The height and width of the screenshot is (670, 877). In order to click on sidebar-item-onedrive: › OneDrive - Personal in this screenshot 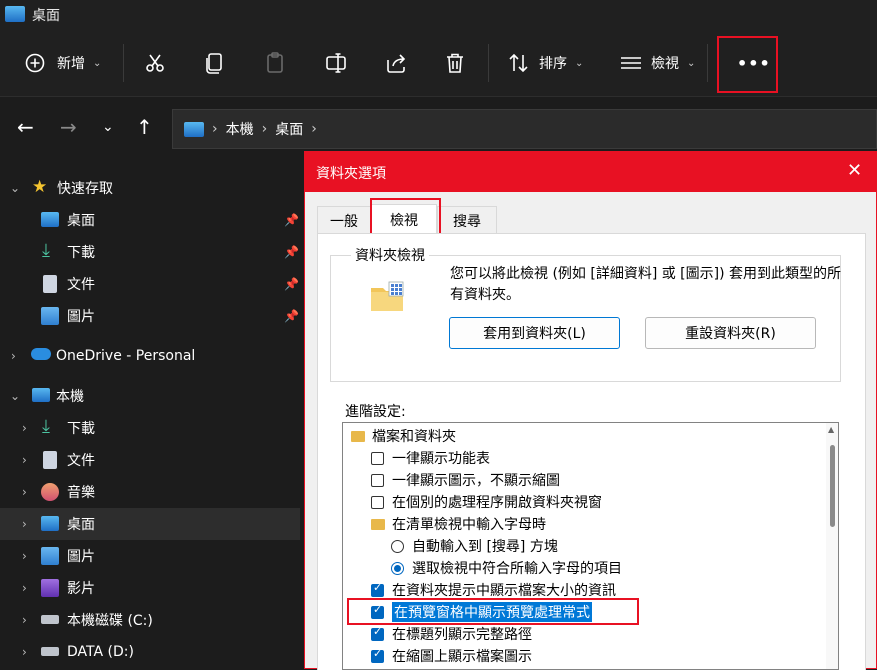, I will do `click(150, 356)`.